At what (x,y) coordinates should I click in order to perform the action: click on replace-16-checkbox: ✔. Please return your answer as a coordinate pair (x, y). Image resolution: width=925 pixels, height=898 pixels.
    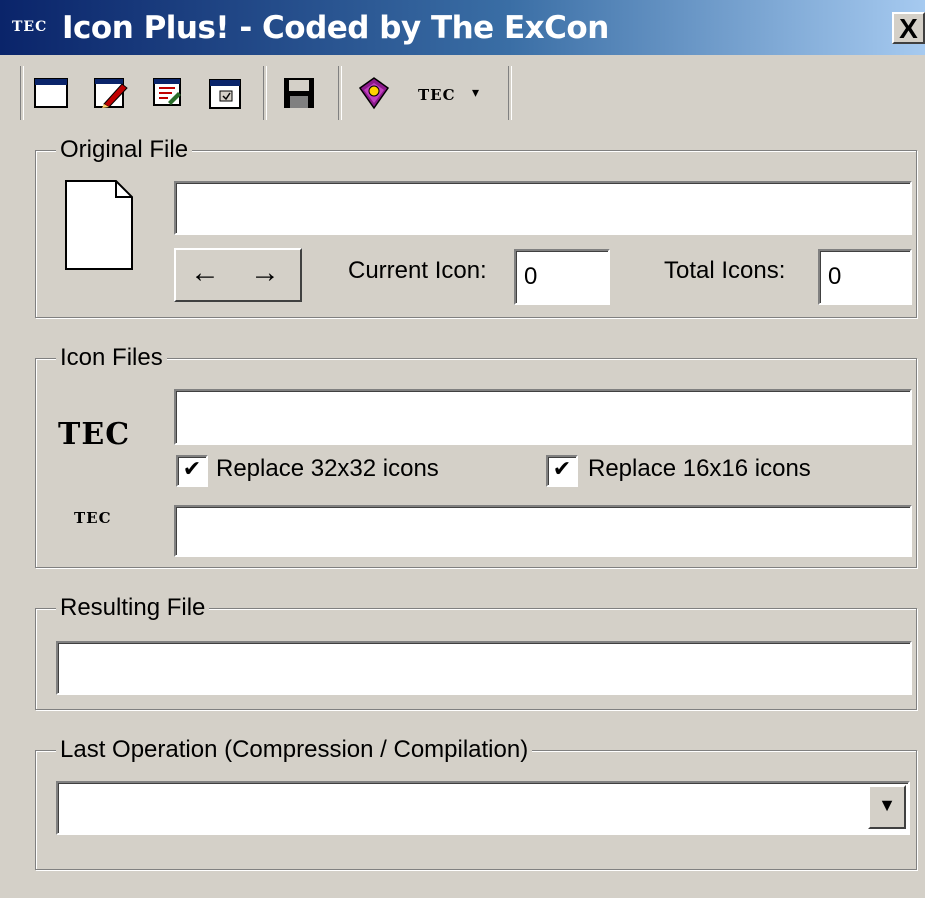
    Looking at the image, I should click on (562, 471).